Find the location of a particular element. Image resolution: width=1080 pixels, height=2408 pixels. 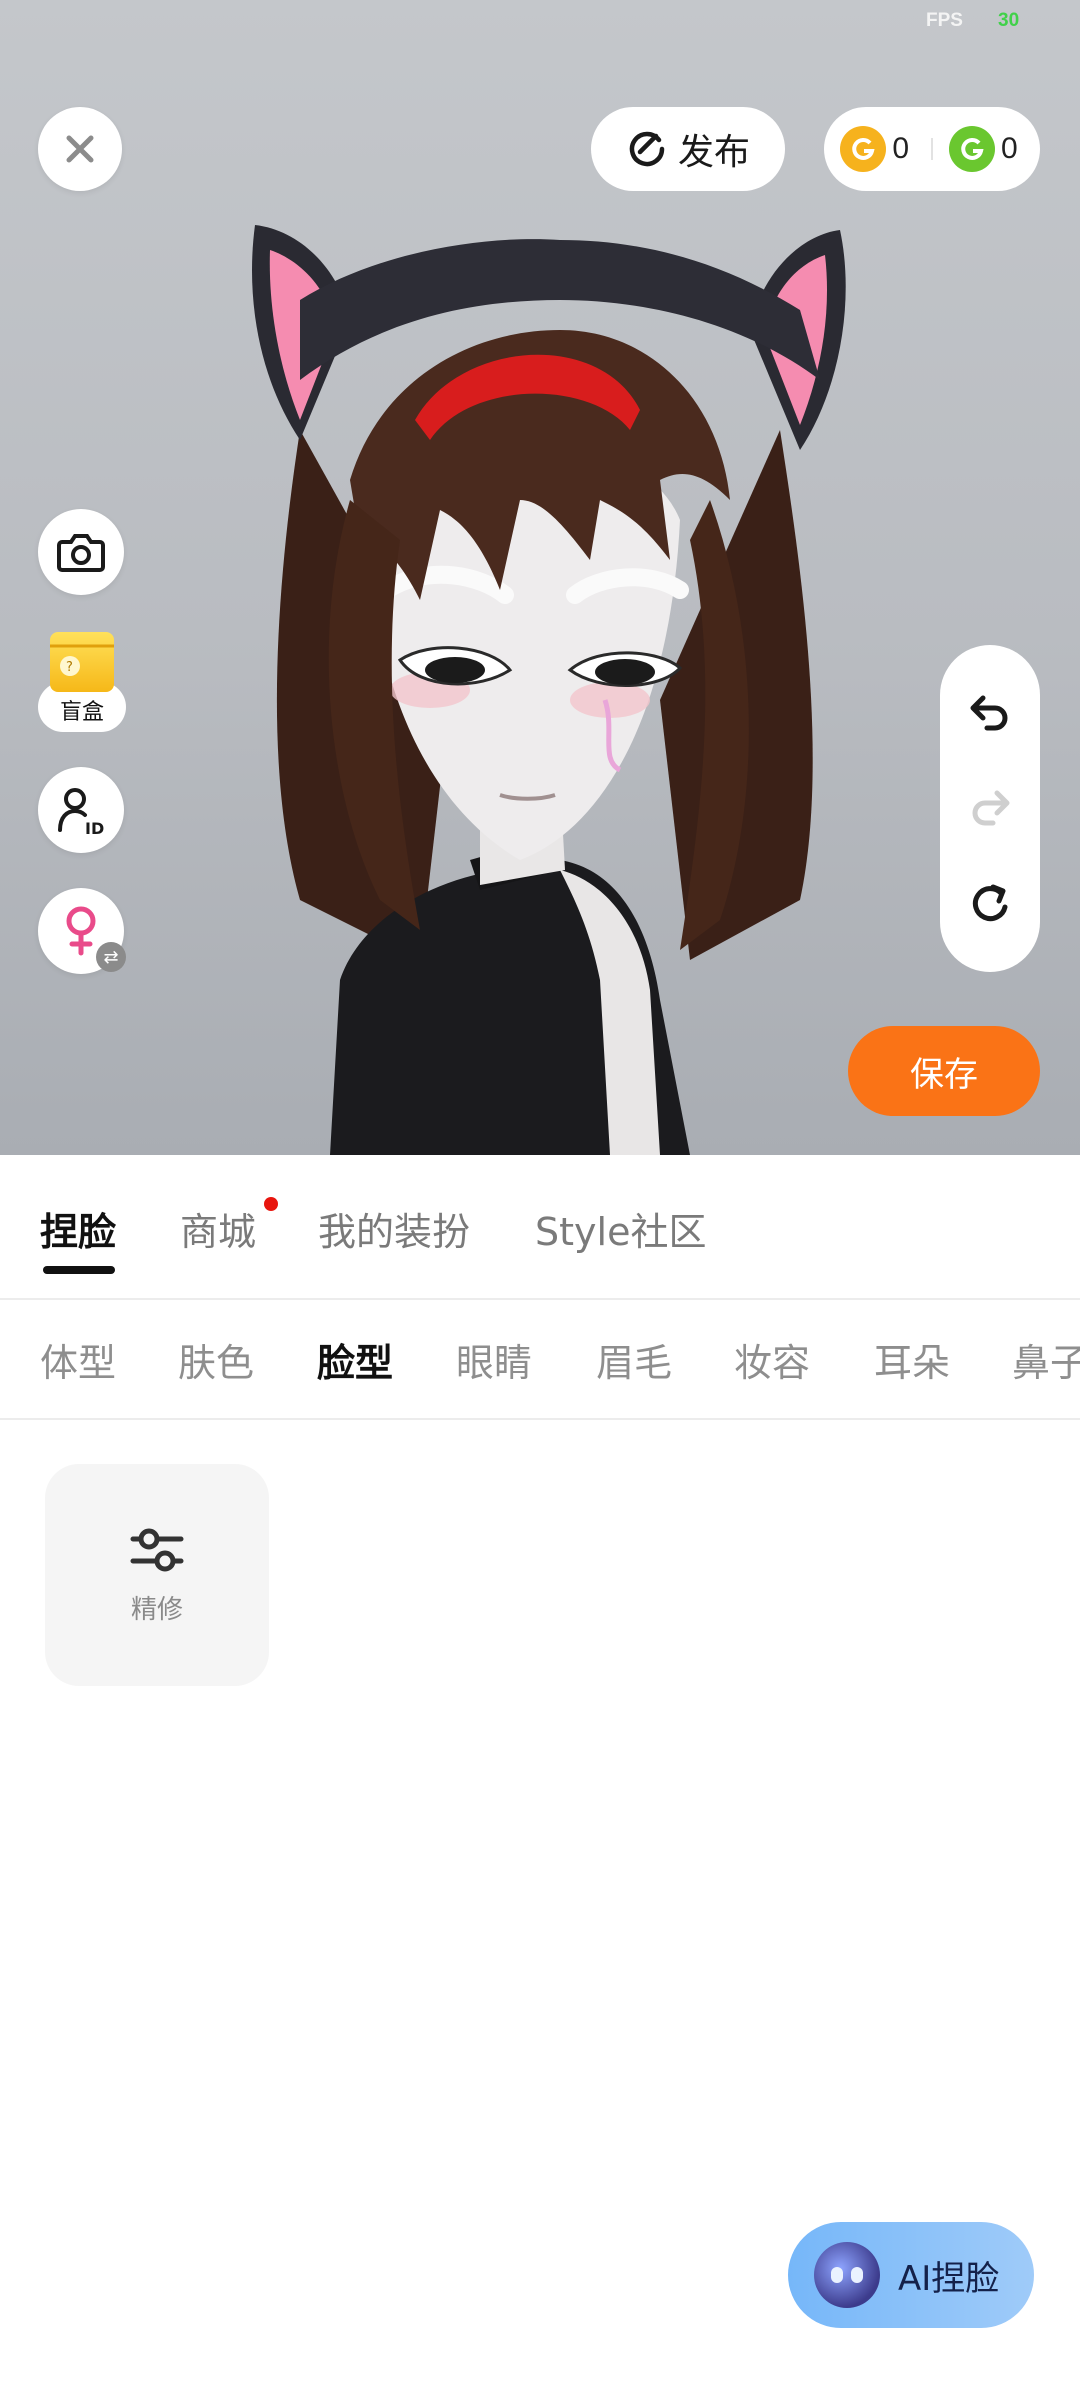

publish-label: 发布 is located at coordinates (713, 152).